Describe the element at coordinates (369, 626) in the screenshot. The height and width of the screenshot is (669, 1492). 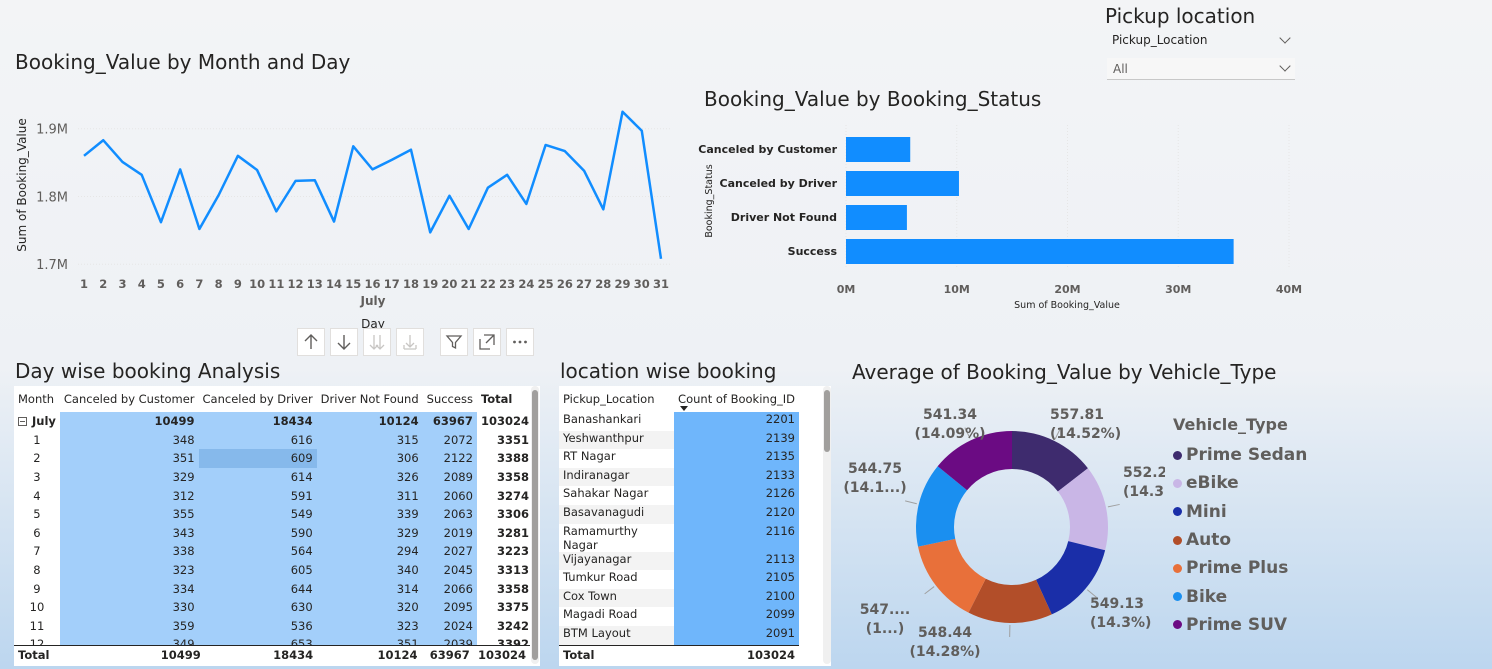
I see `matrix-cell: 323` at that location.